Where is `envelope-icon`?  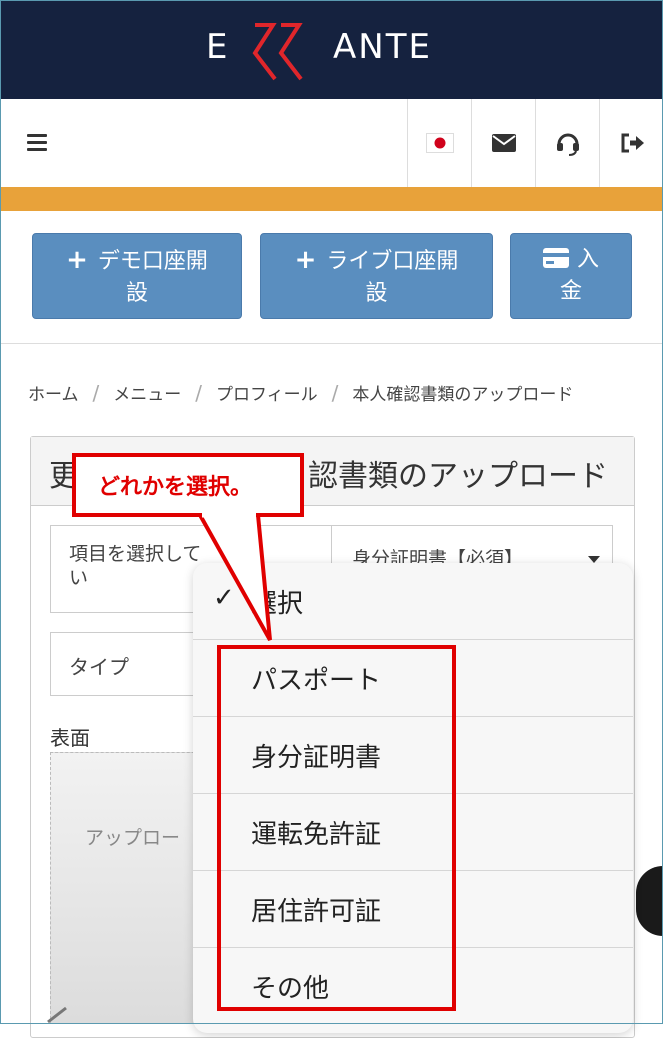 envelope-icon is located at coordinates (504, 143).